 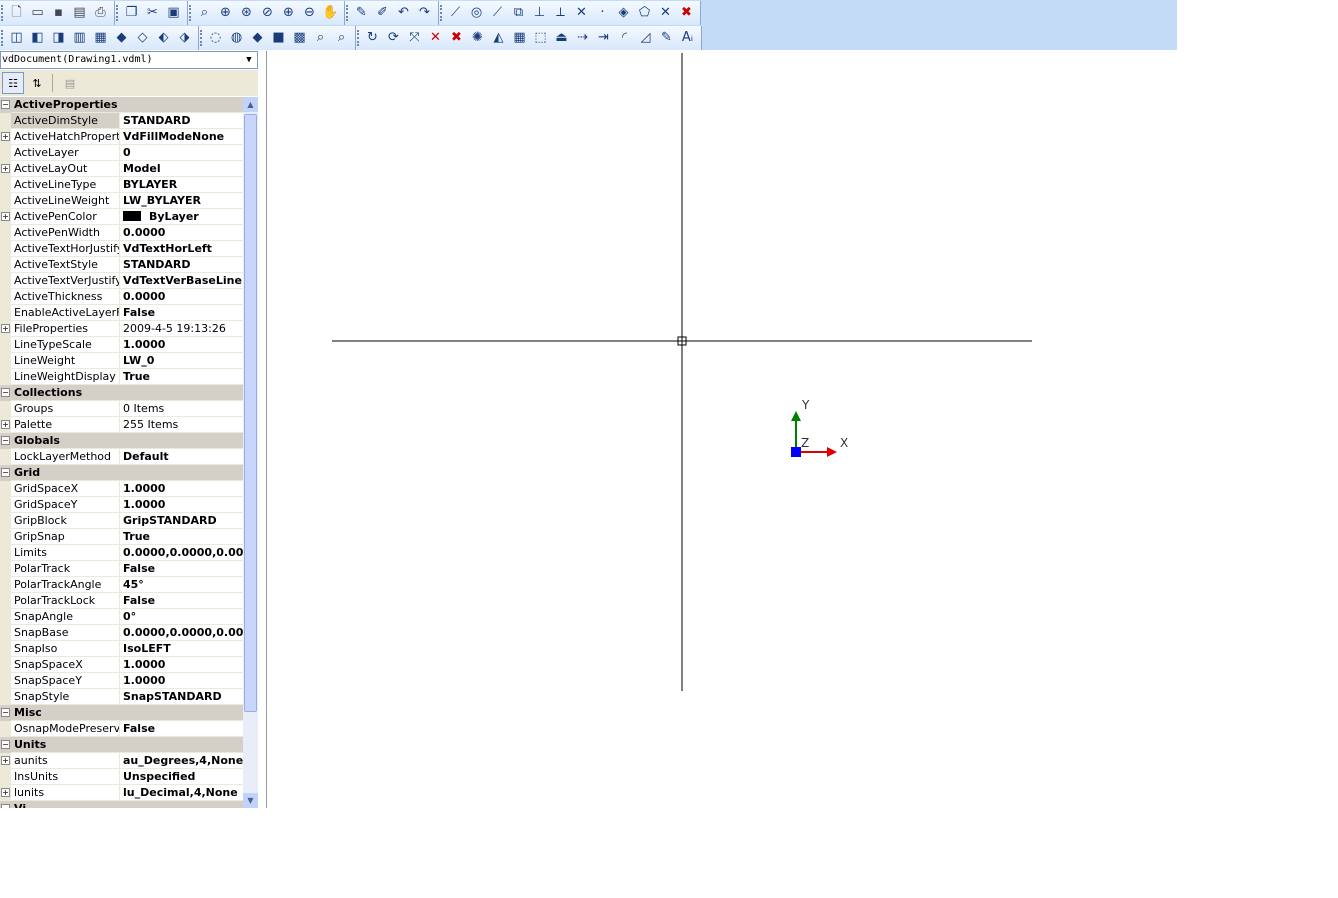 I want to click on property-row: + ActivePenColor ByLayer, so click(x=121, y=217).